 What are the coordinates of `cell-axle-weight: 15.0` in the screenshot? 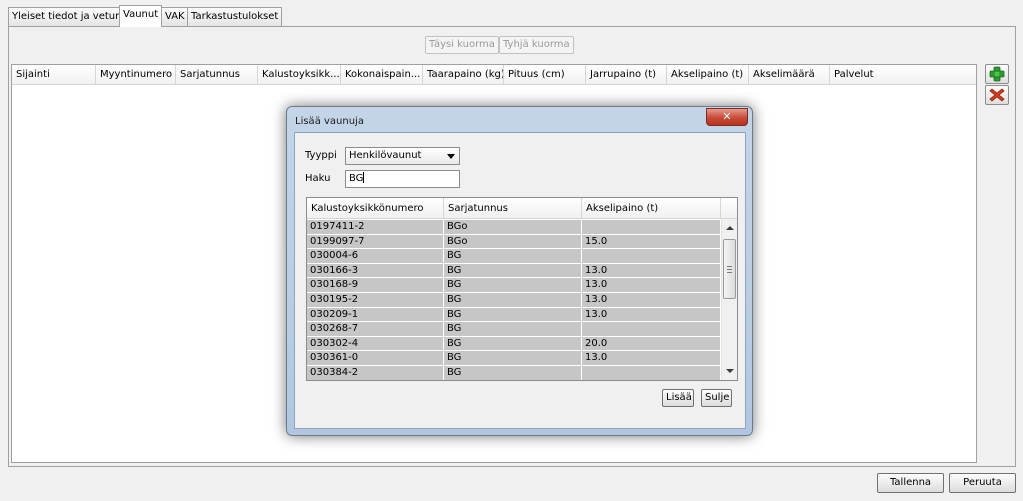 It's located at (651, 241).